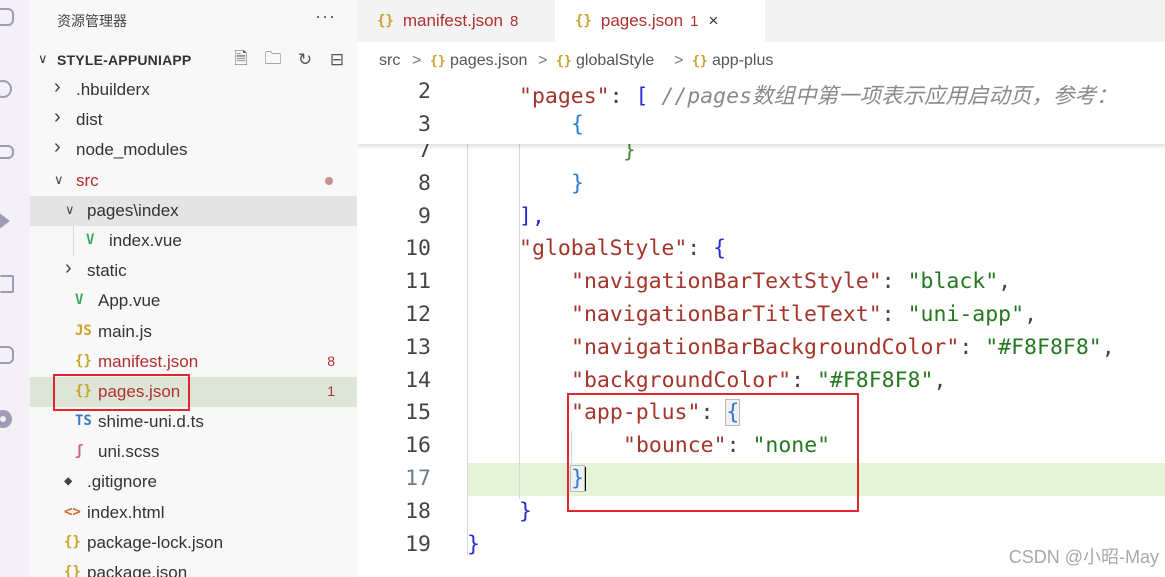  Describe the element at coordinates (418, 249) in the screenshot. I see `line-number: 10` at that location.